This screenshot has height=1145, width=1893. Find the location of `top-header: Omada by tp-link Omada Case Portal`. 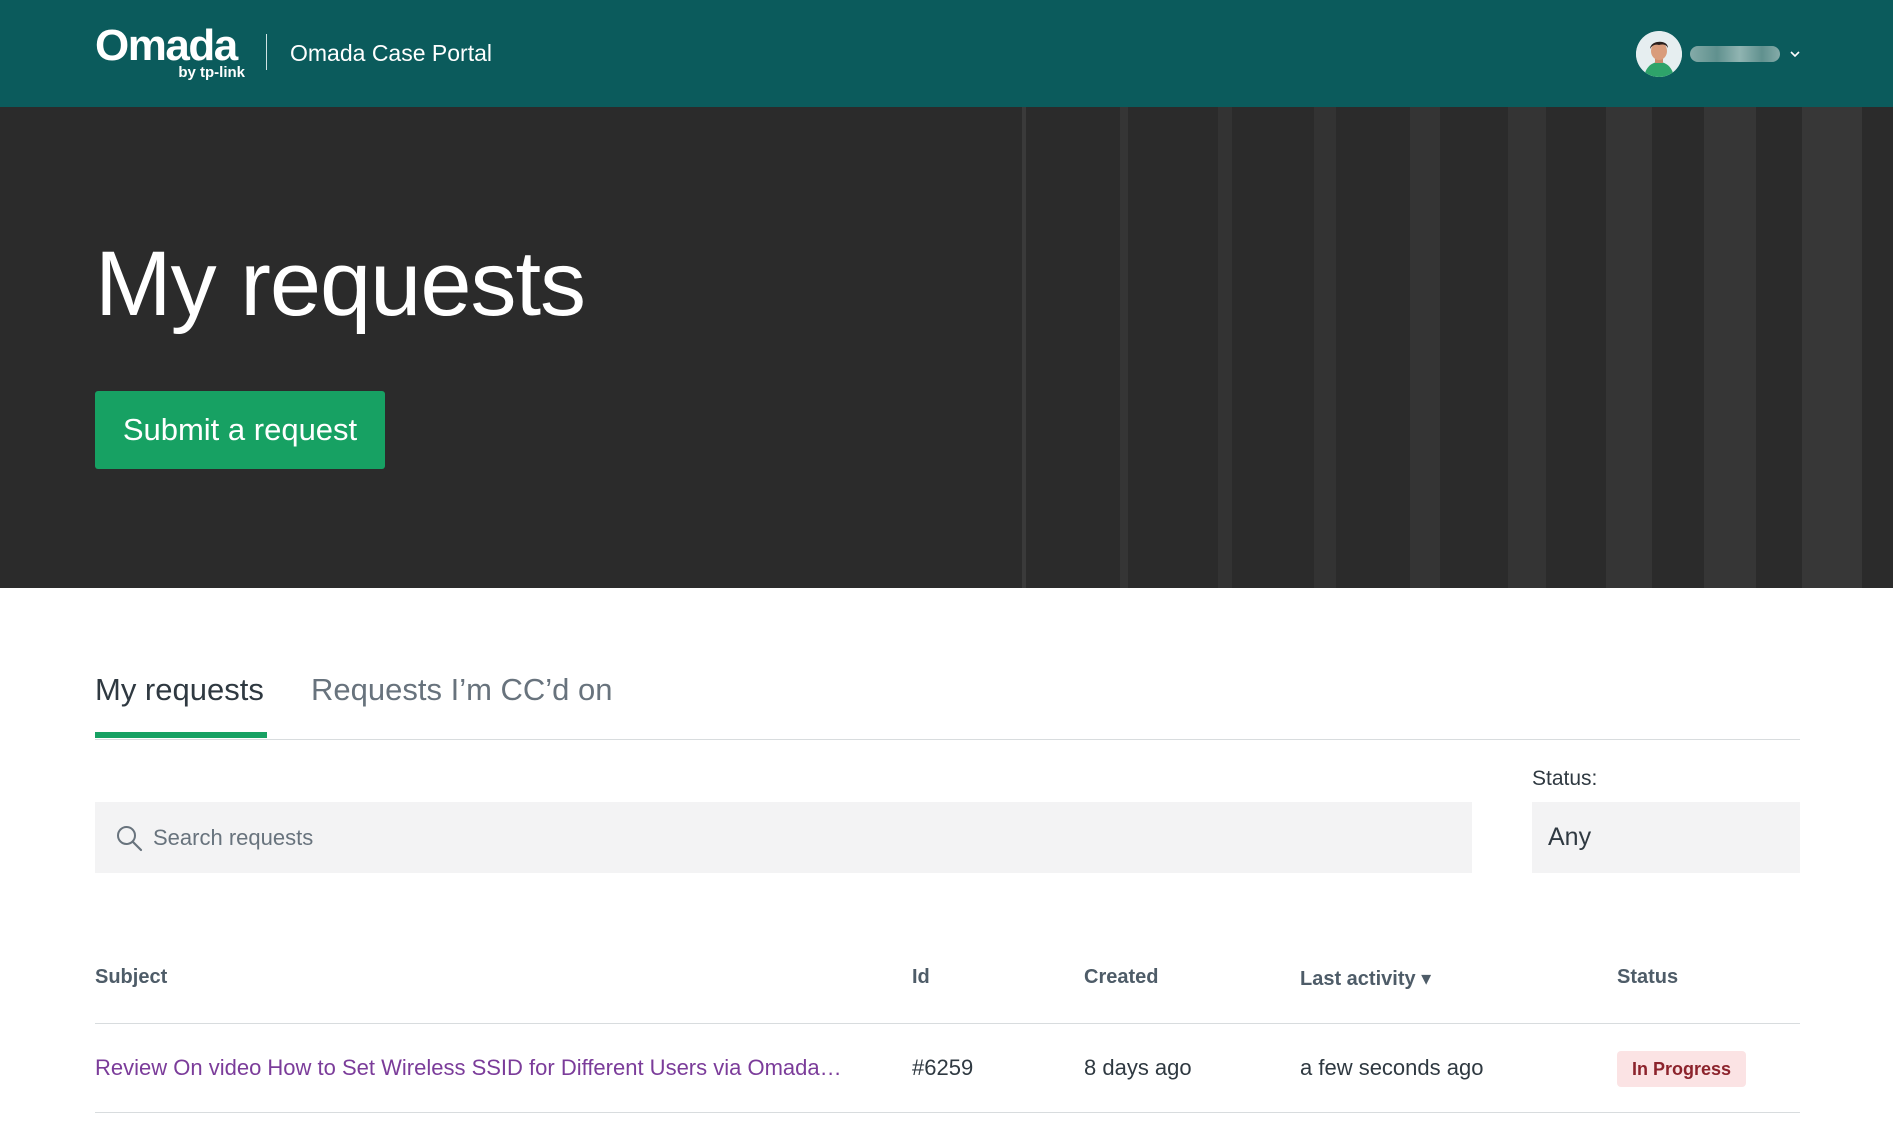

top-header: Omada by tp-link Omada Case Portal is located at coordinates (946, 53).